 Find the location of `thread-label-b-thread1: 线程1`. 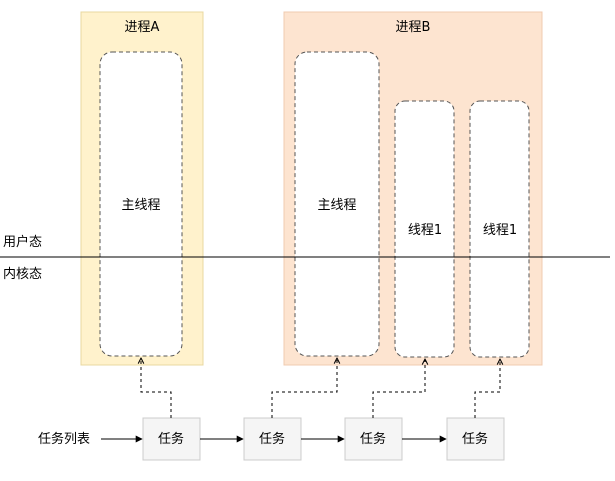

thread-label-b-thread1: 线程1 is located at coordinates (425, 230).